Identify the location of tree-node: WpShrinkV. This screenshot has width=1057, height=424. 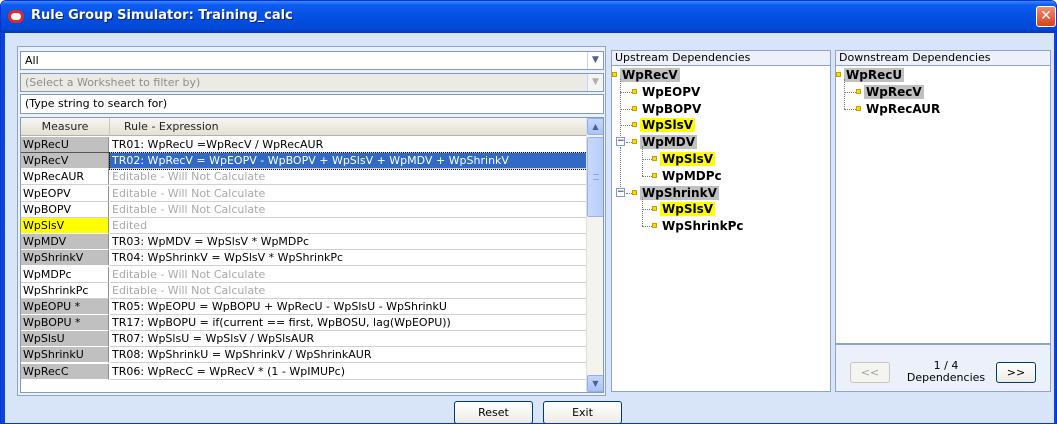
(679, 193).